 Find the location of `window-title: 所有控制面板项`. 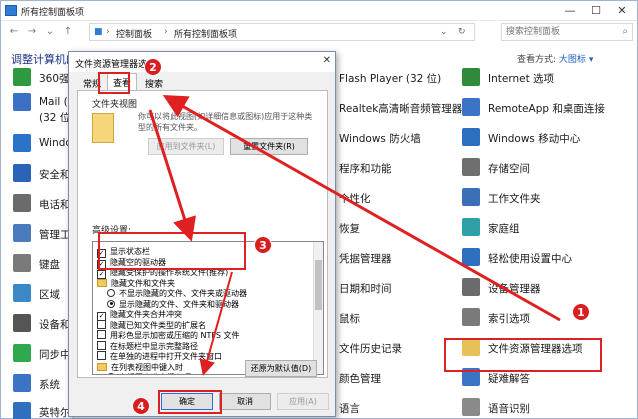

window-title: 所有控制面板项 is located at coordinates (53, 13).